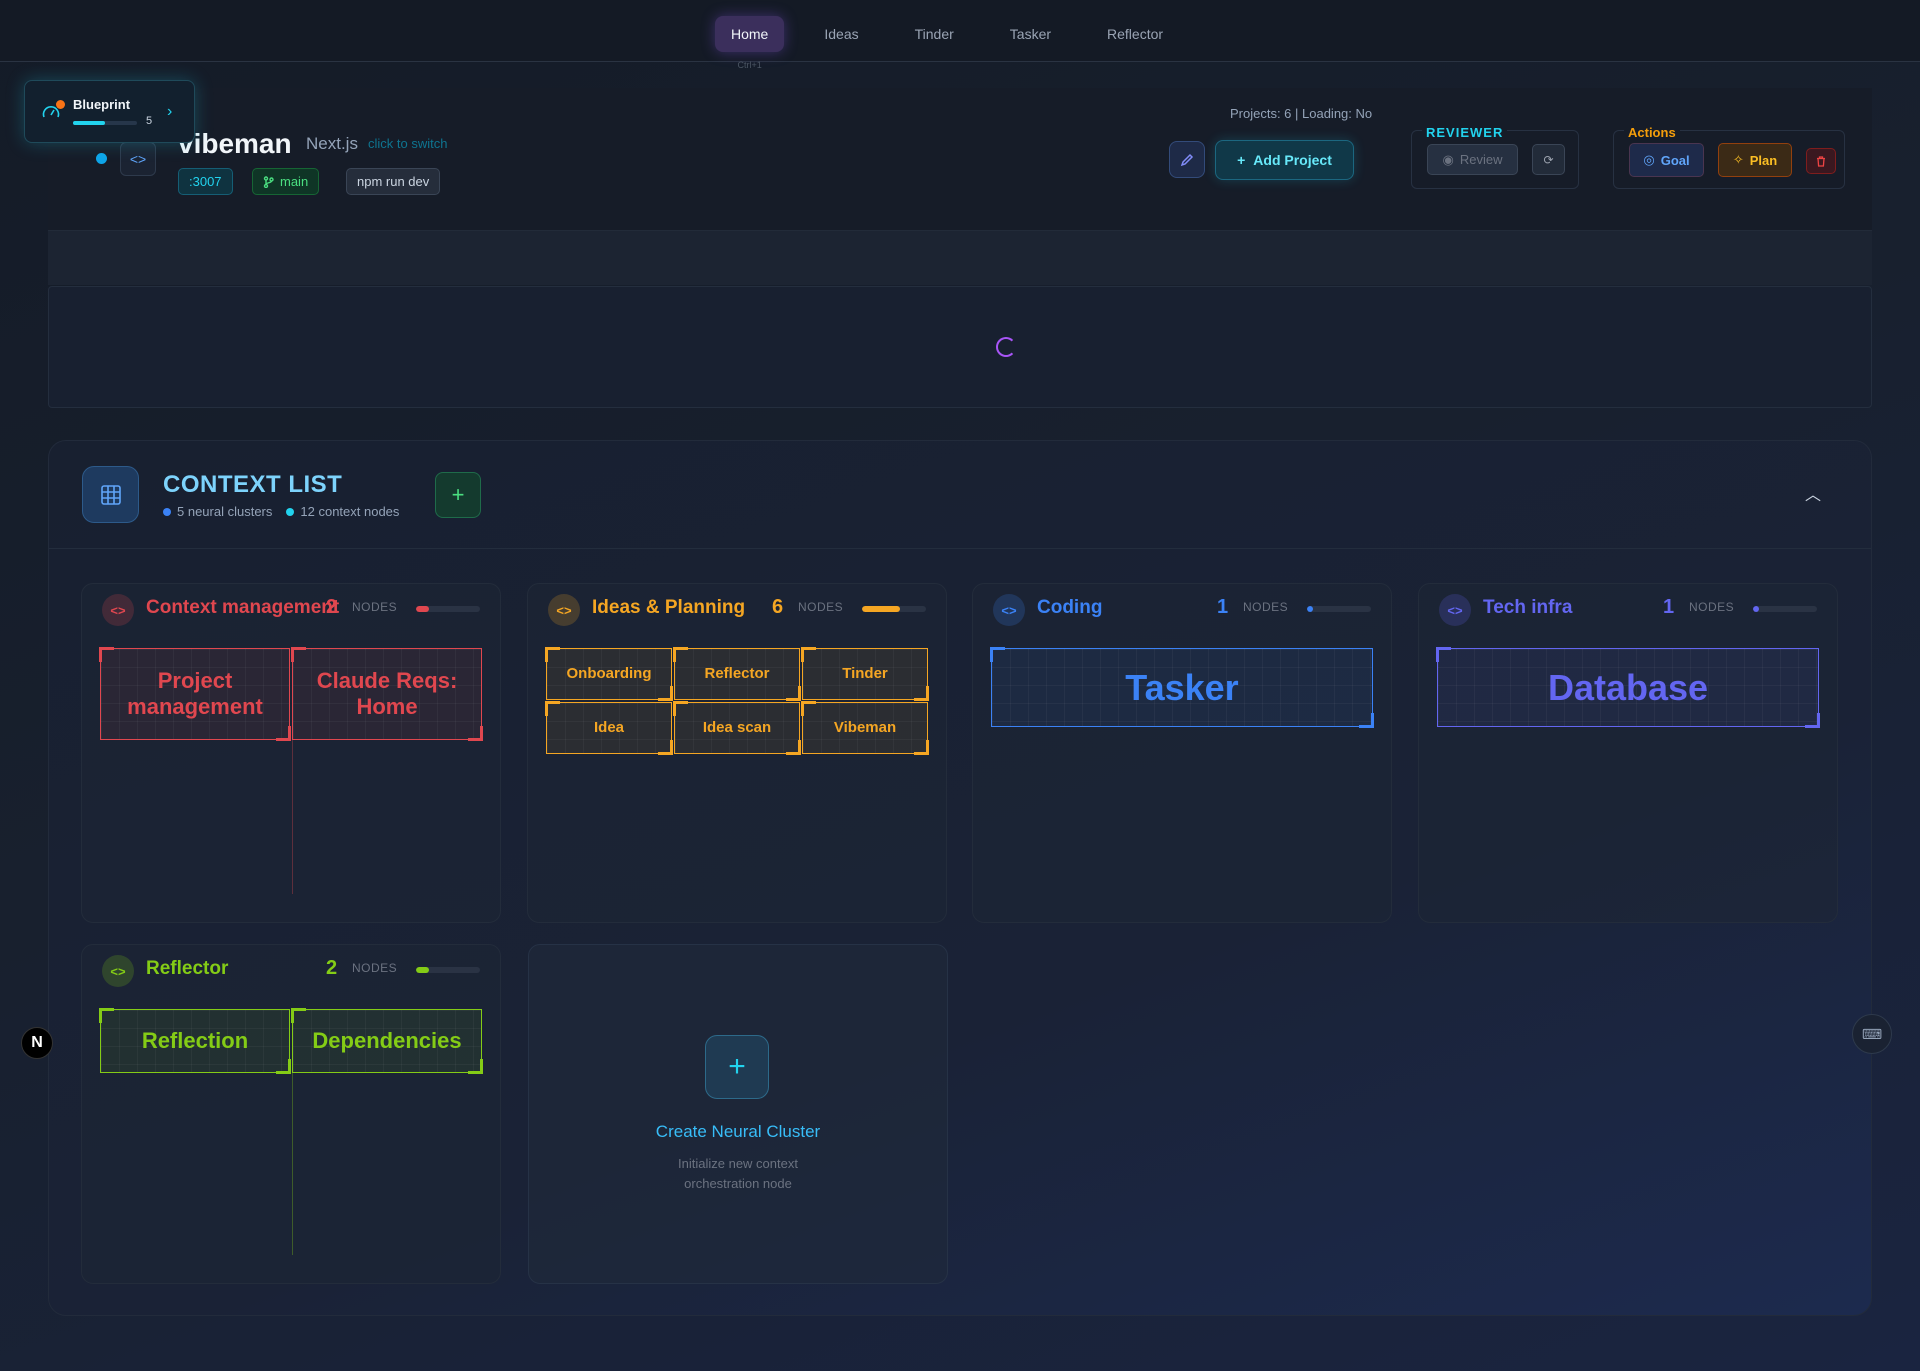  Describe the element at coordinates (737, 674) in the screenshot. I see `context-node: Reflector` at that location.